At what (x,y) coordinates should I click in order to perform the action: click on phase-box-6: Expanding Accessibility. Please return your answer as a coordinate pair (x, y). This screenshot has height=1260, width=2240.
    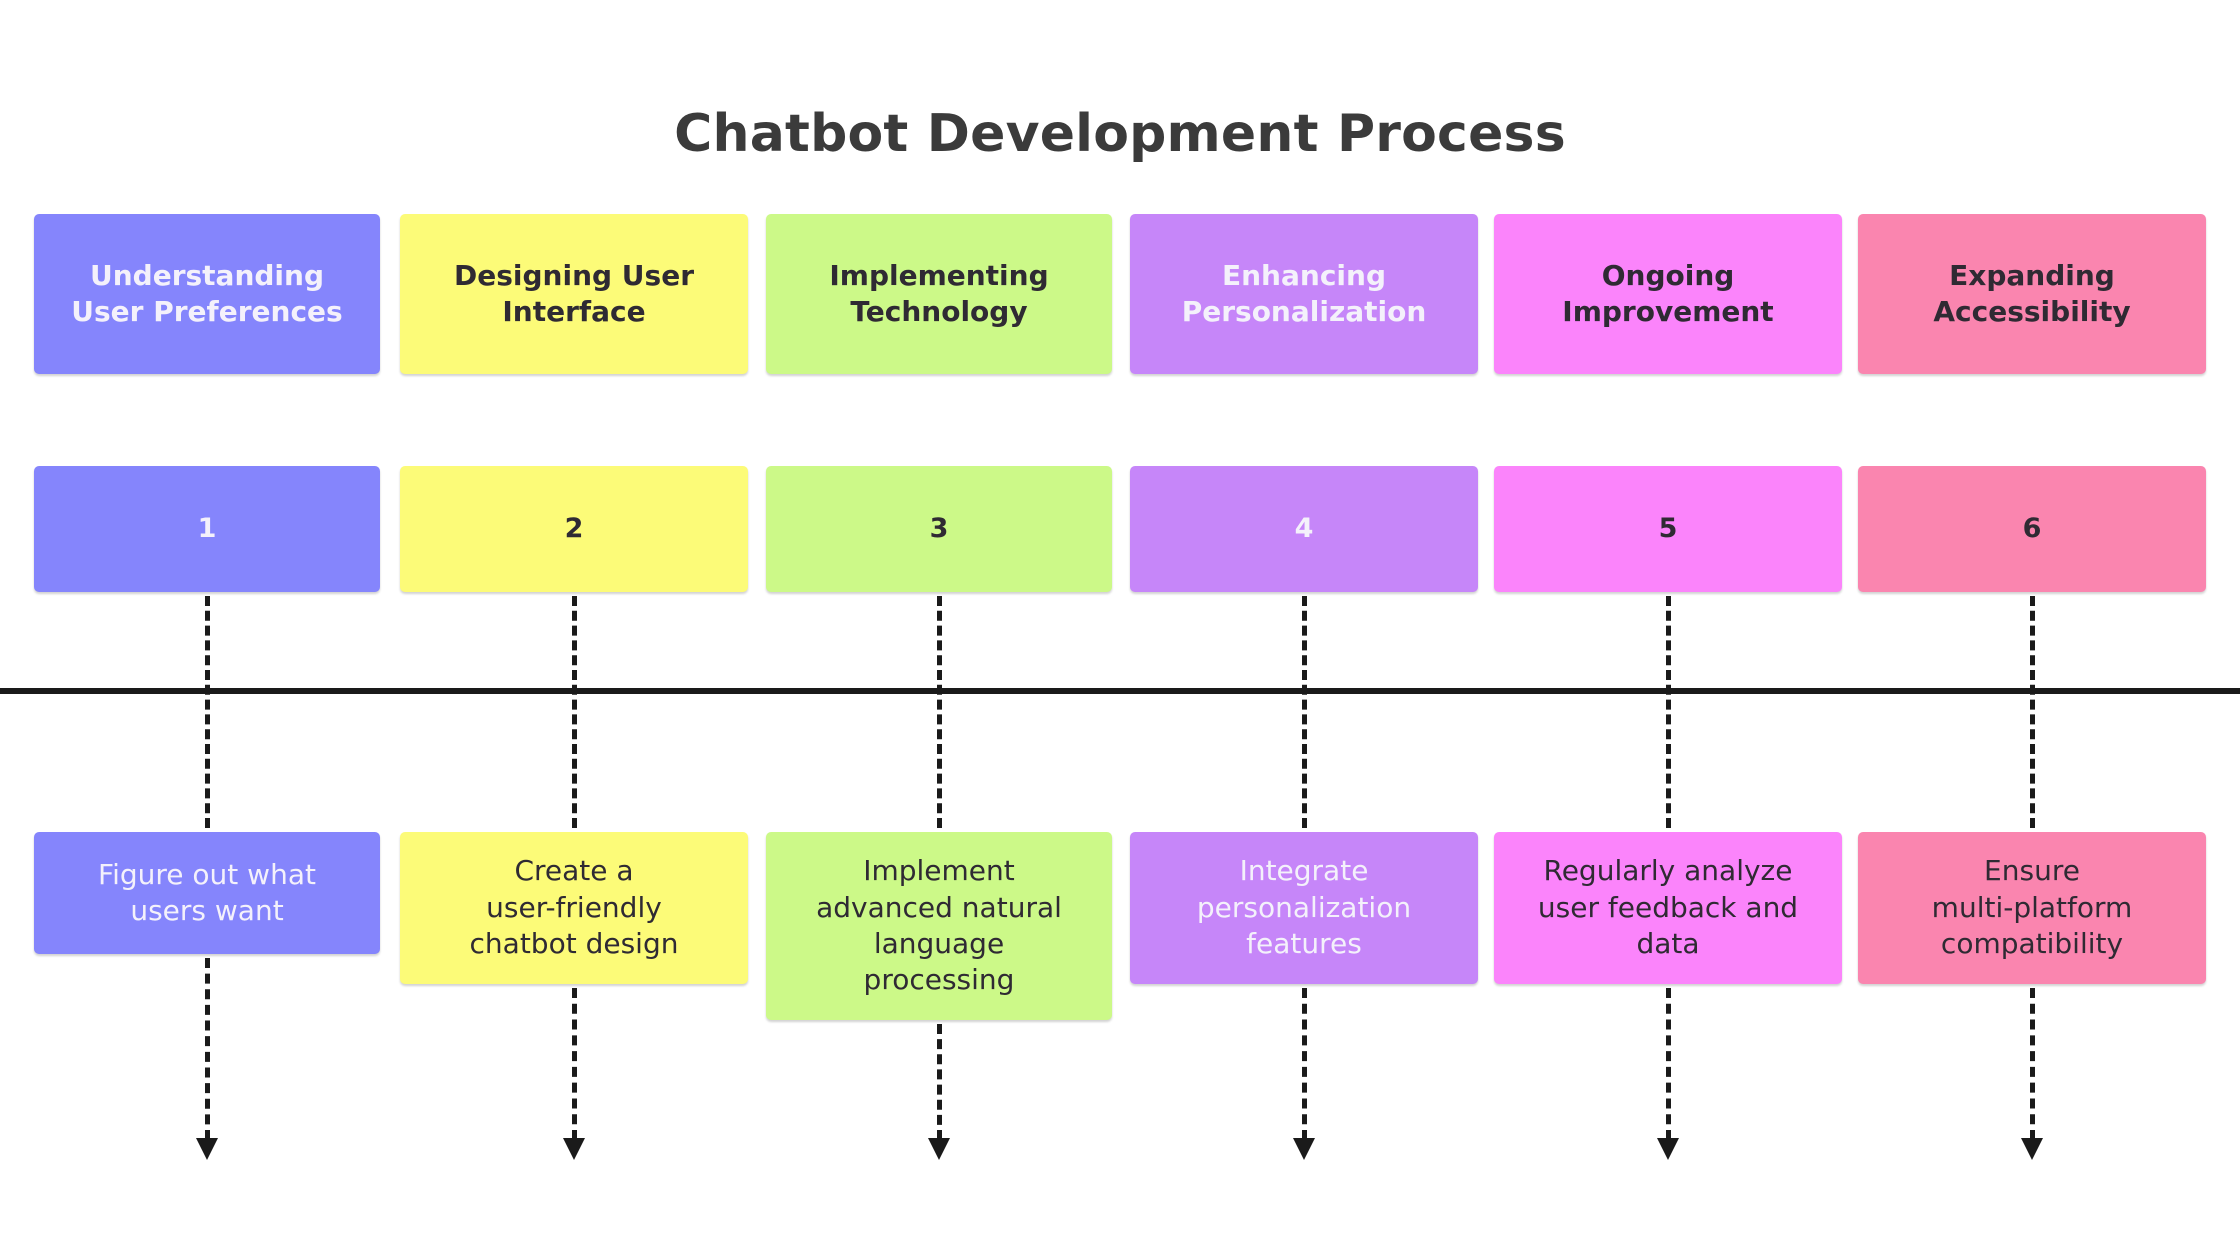
    Looking at the image, I should click on (2032, 294).